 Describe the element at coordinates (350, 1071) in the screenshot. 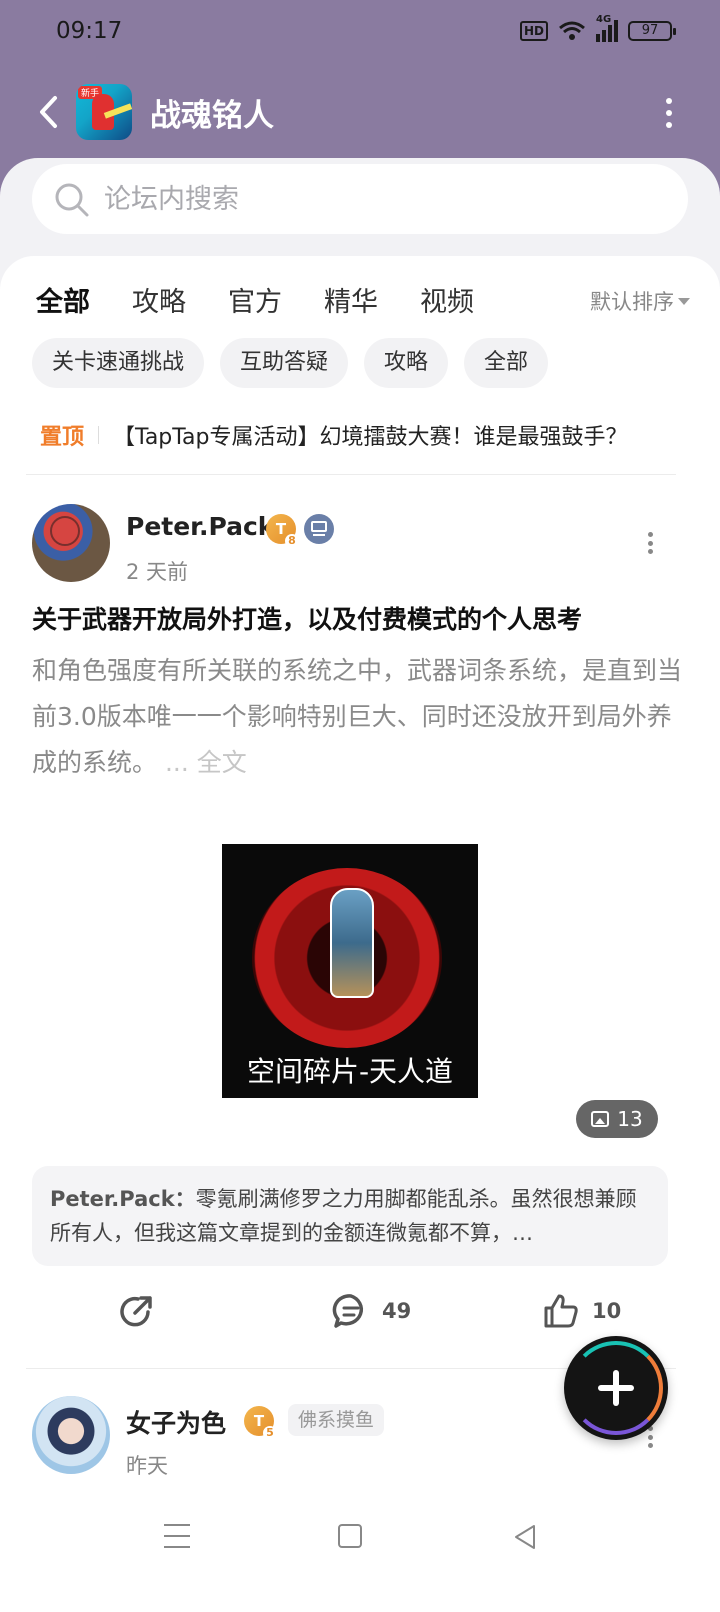

I see `image-caption: 空间碎片-天人道` at that location.